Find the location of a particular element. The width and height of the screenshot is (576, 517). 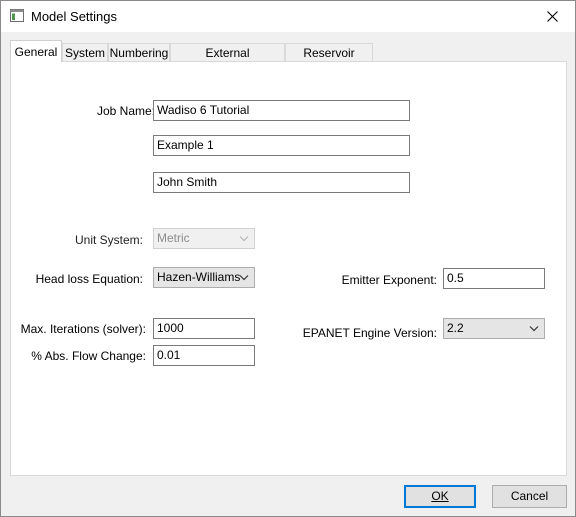

tab-reservoir-zones: Reservoir Zones is located at coordinates (329, 60).